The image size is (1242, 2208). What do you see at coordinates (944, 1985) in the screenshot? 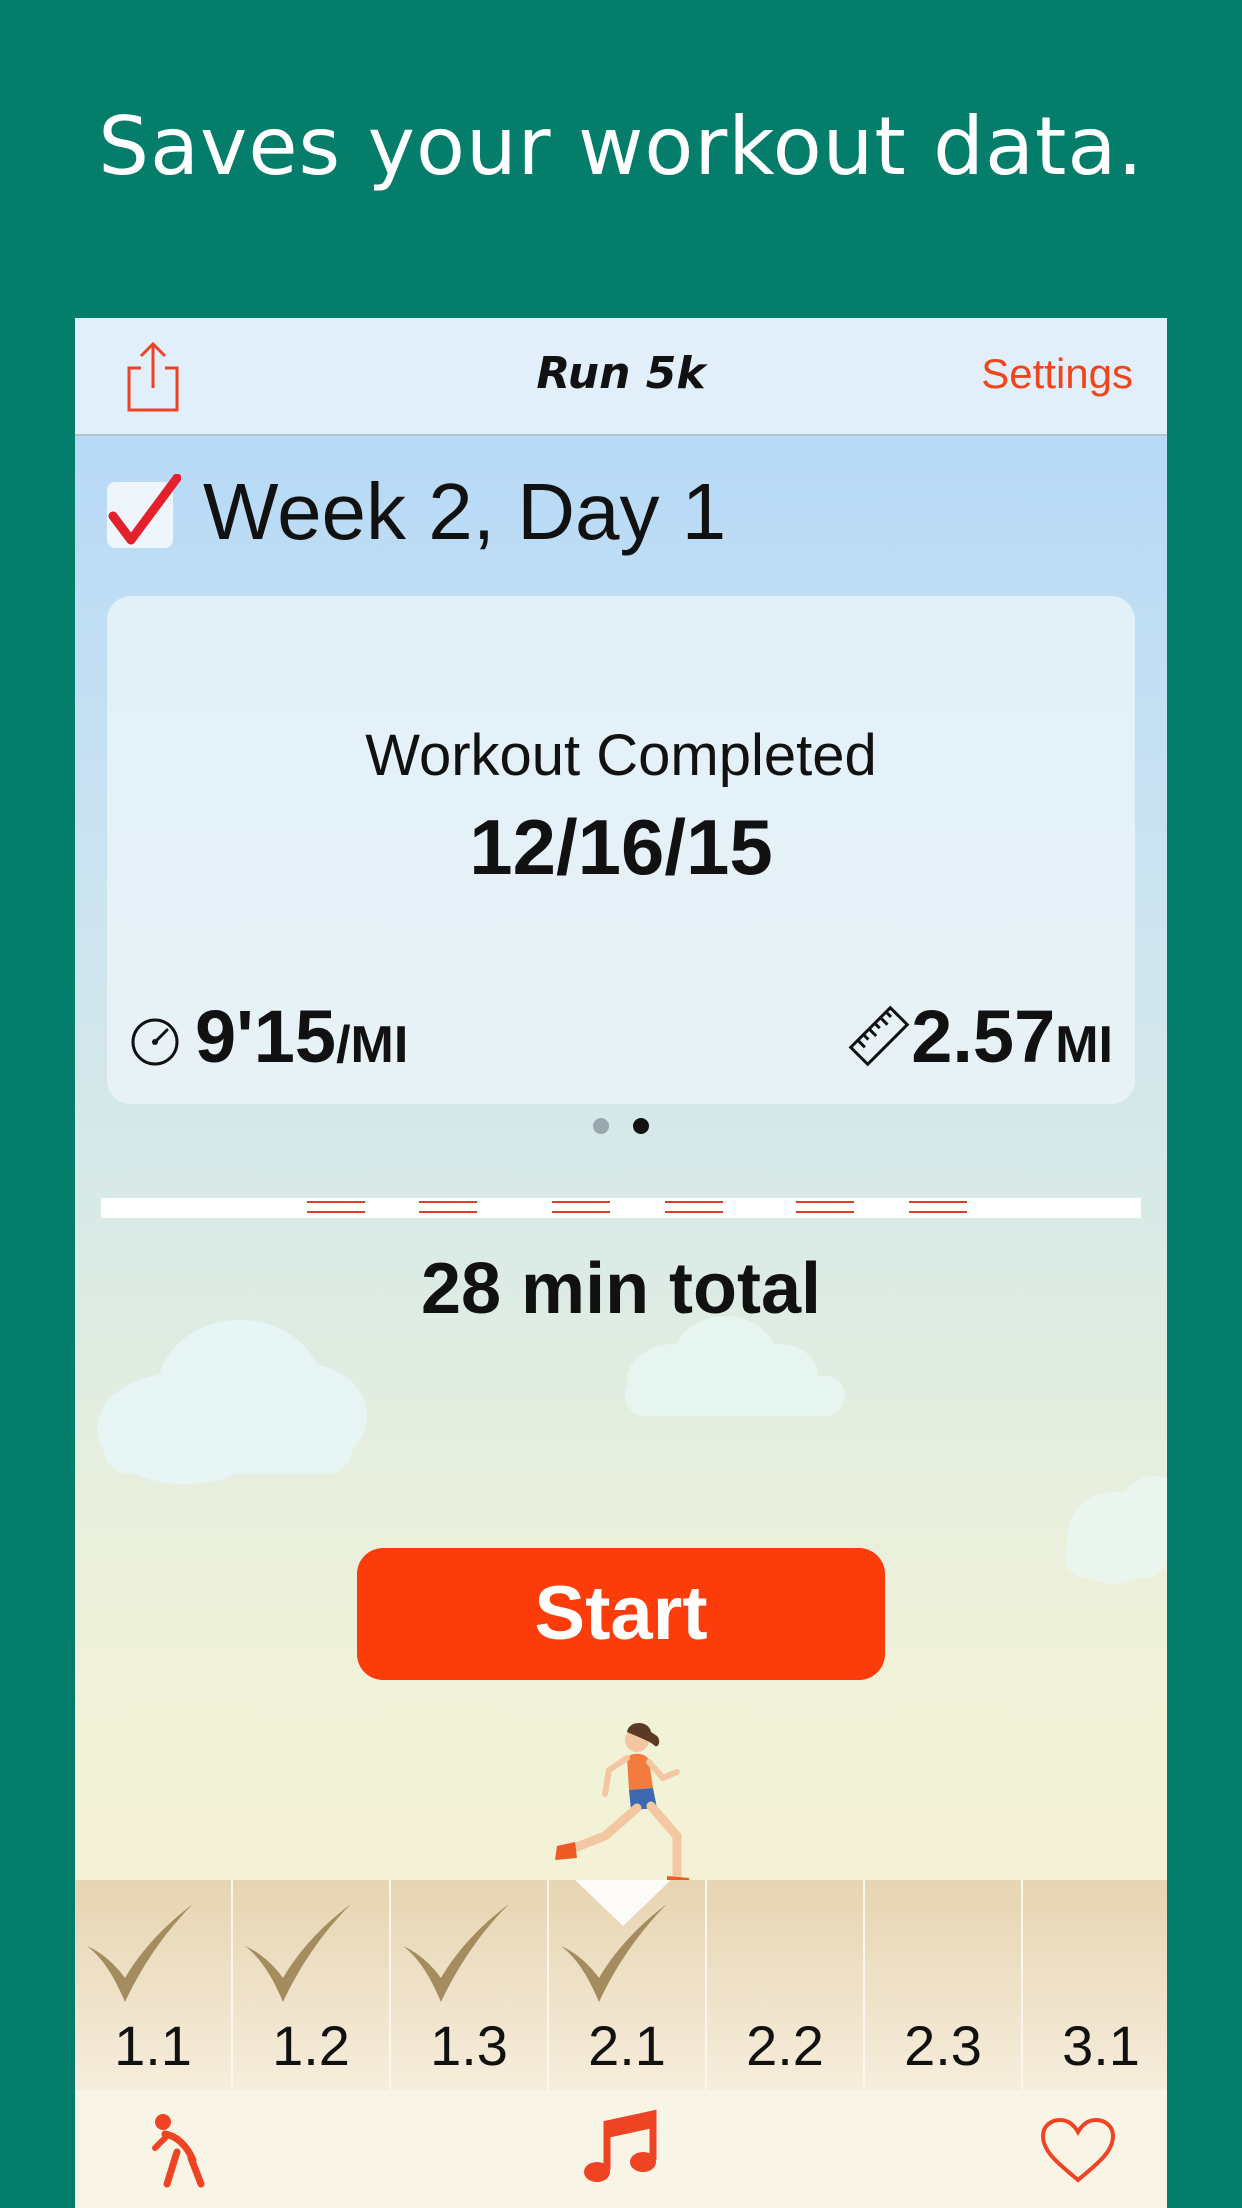
I see `day-item-2-3: 2.3` at bounding box center [944, 1985].